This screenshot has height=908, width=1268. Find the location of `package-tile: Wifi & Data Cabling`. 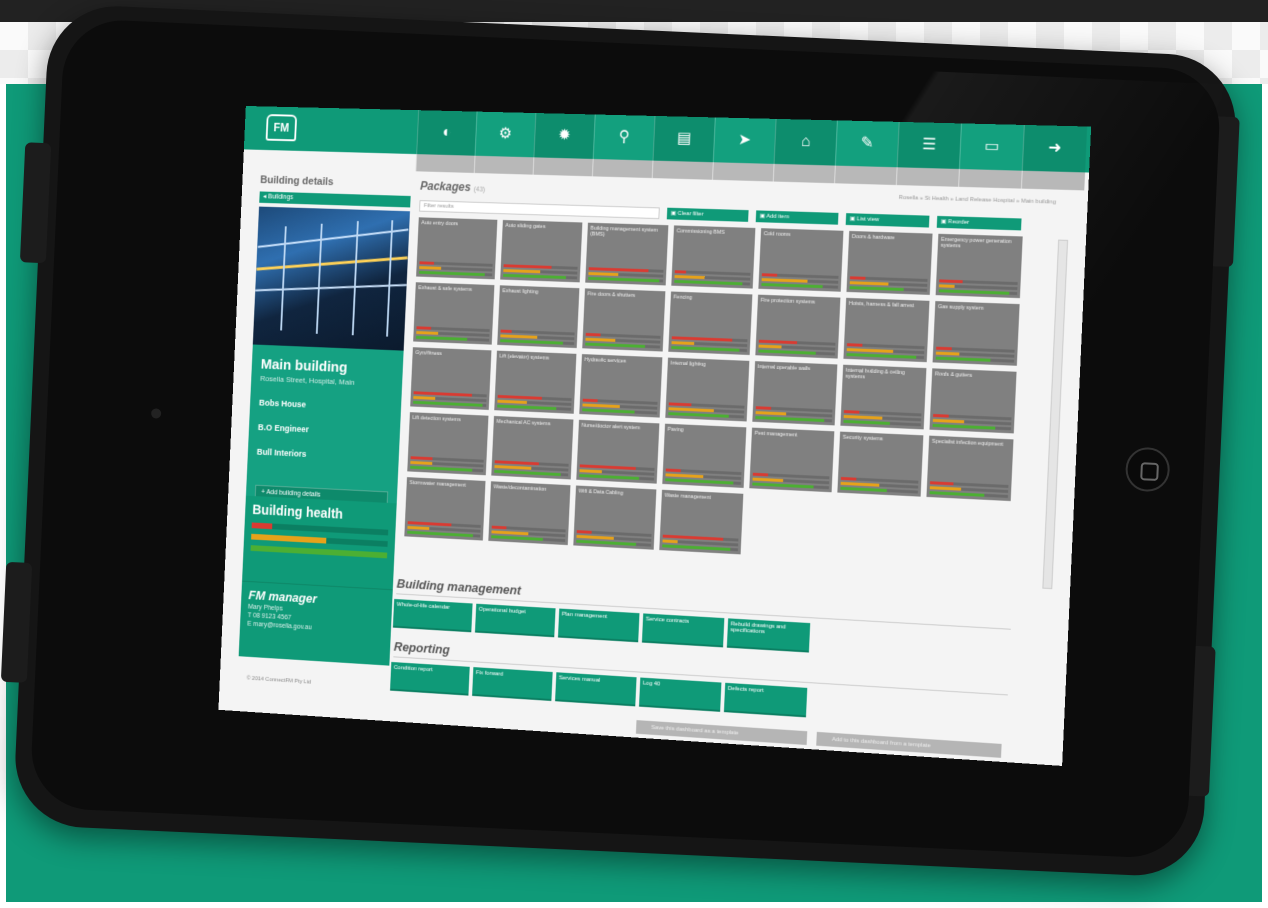

package-tile: Wifi & Data Cabling is located at coordinates (615, 517).